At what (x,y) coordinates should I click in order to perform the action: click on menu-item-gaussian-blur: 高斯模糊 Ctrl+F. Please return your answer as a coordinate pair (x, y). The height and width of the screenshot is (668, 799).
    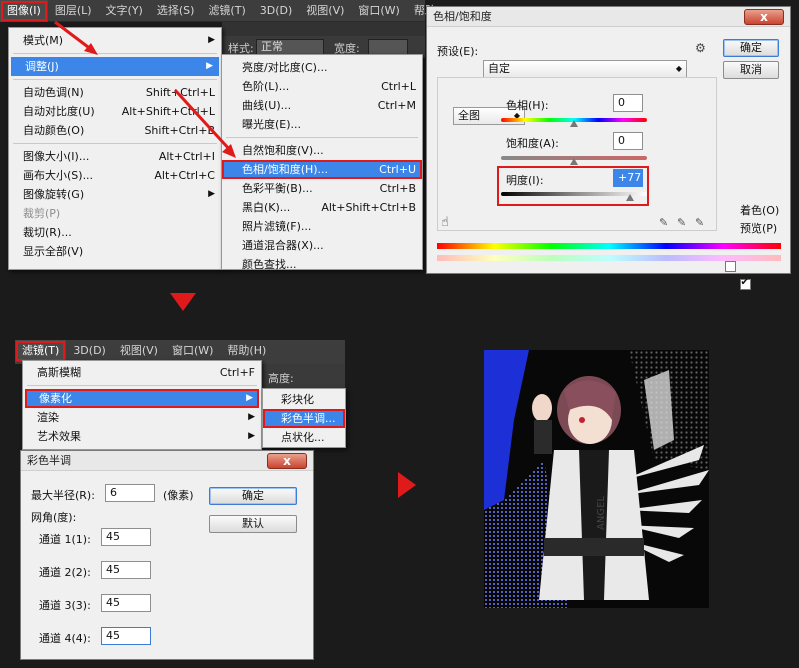
    Looking at the image, I should click on (142, 372).